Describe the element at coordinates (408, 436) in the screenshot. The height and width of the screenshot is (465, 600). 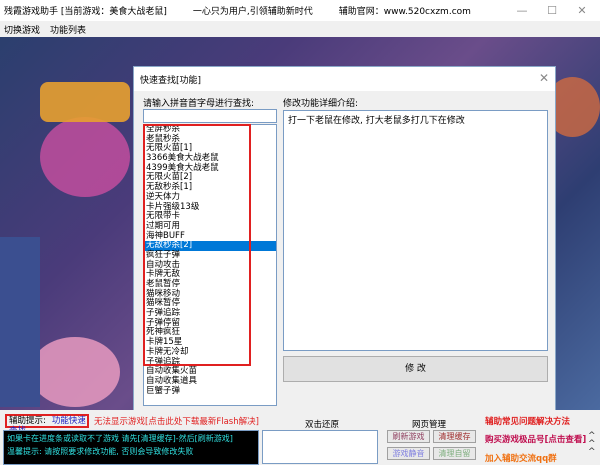
I see `refresh-game-button: 刷新游戏` at that location.